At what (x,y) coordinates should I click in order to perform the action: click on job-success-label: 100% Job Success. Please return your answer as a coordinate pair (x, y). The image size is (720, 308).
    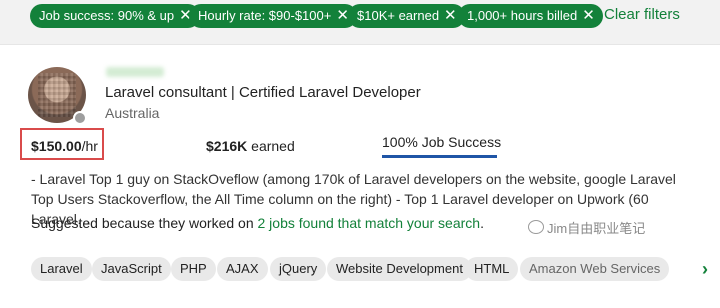
    Looking at the image, I should click on (442, 142).